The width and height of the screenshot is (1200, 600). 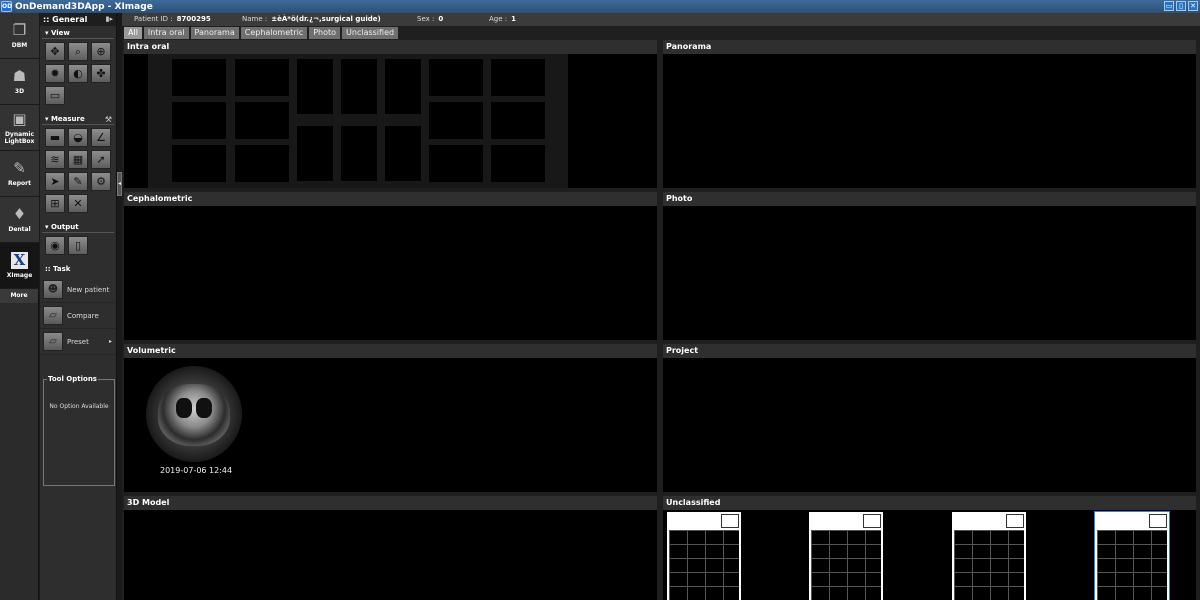 What do you see at coordinates (53, 289) in the screenshot?
I see `patient-icon: ☻` at bounding box center [53, 289].